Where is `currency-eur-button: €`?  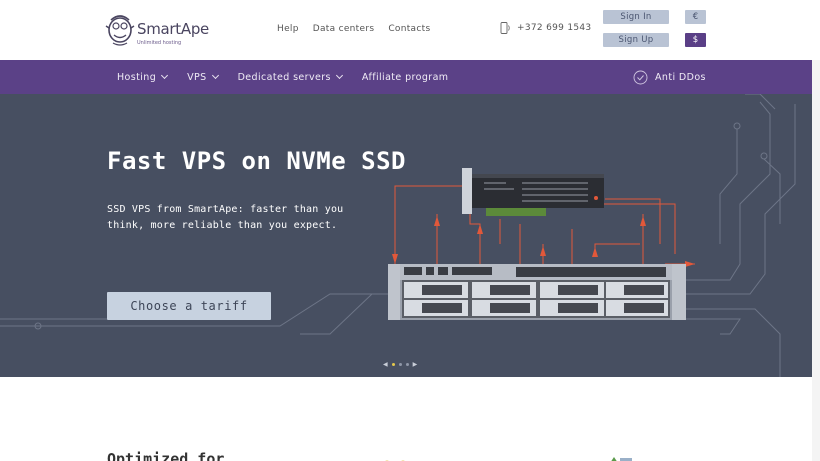 currency-eur-button: € is located at coordinates (695, 17).